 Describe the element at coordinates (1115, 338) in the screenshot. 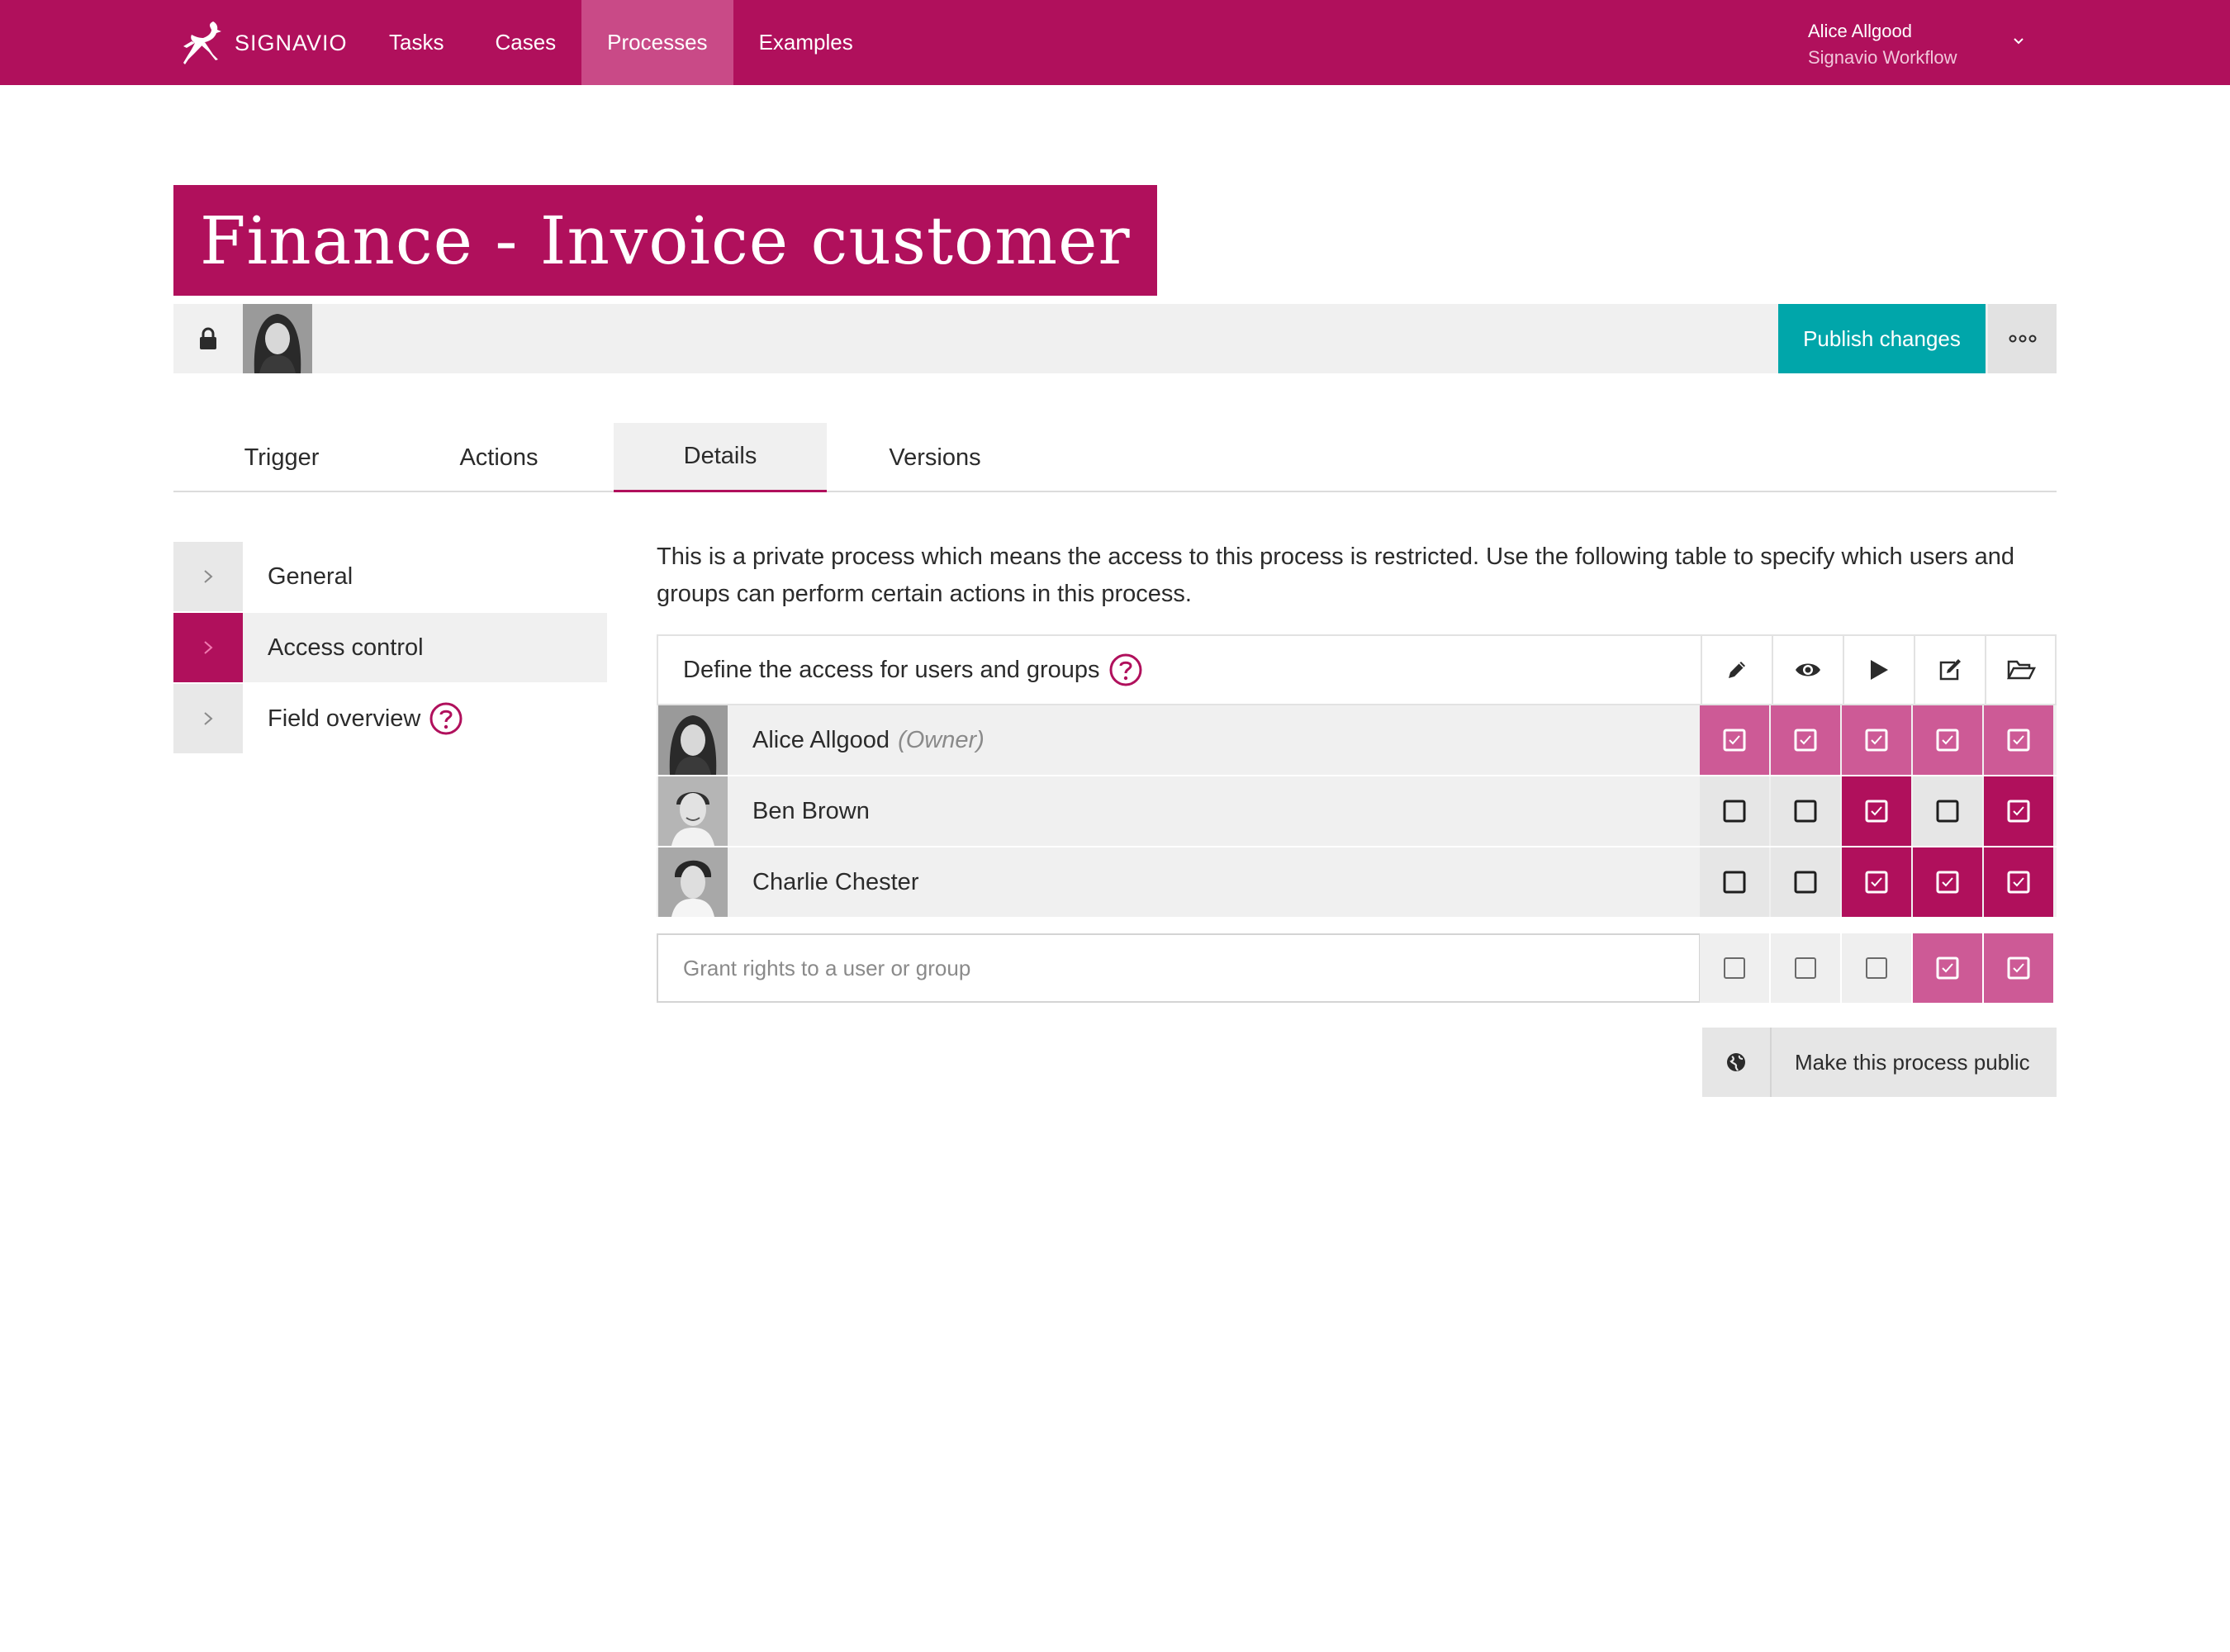

I see `process-toolbar: Publish changes` at that location.